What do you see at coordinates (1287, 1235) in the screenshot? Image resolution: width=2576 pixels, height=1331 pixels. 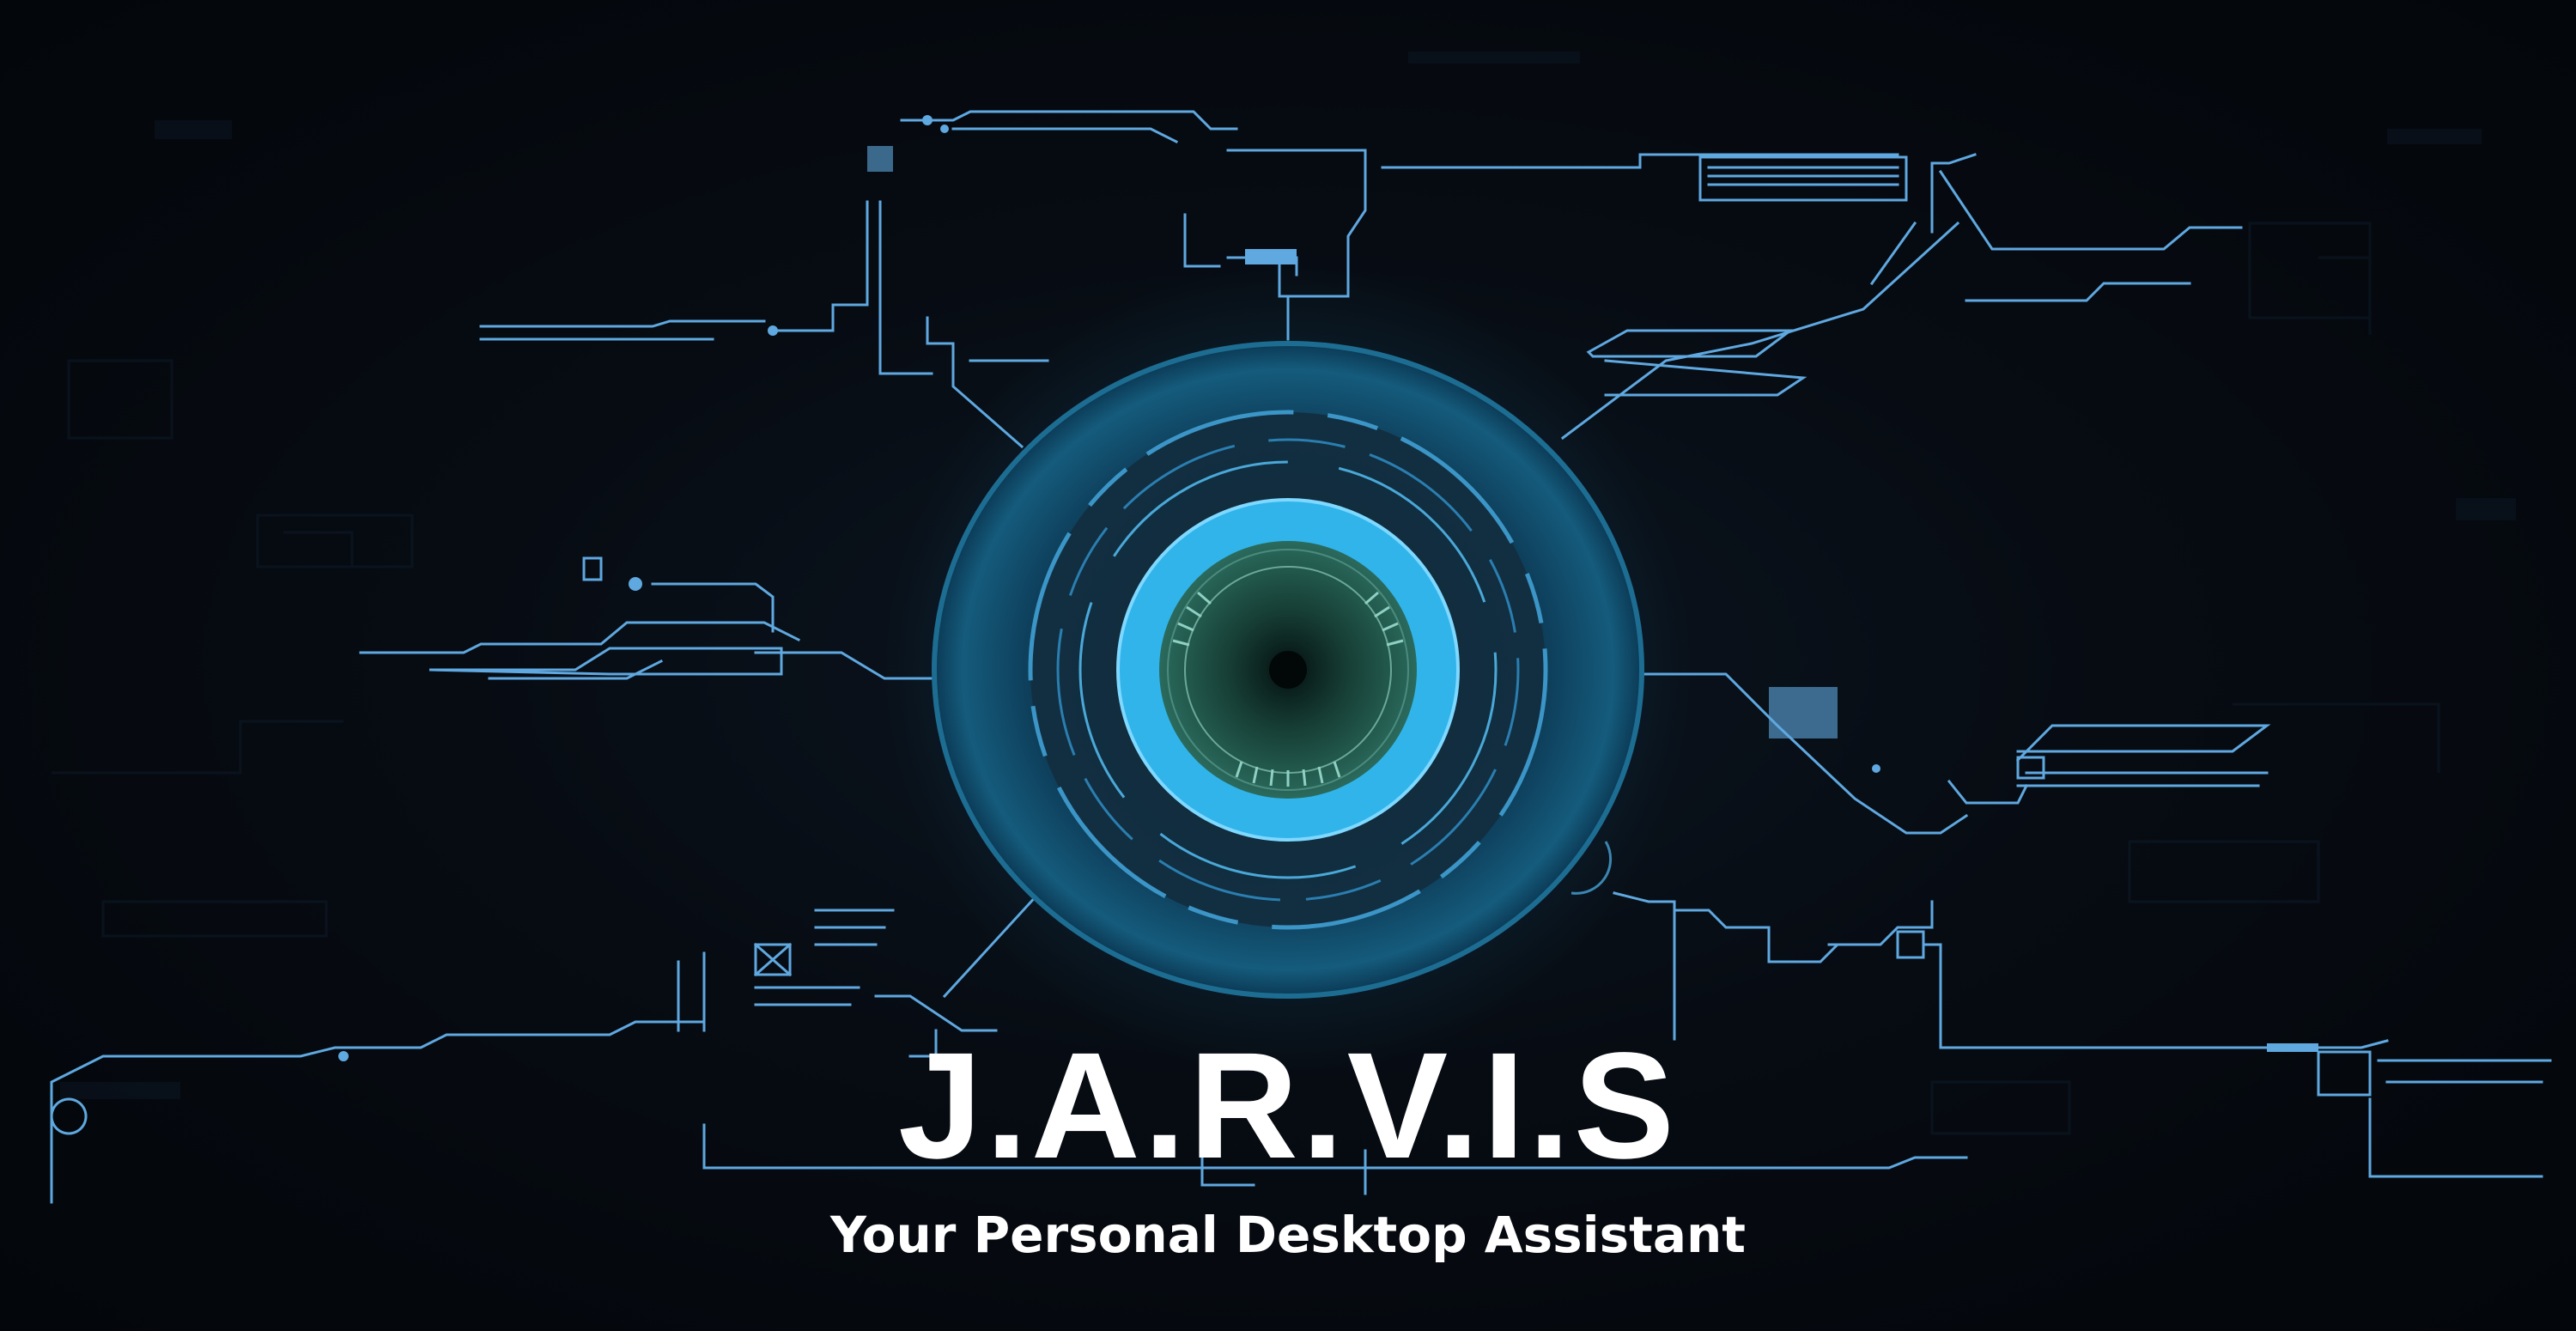 I see `app-subtitle: Your Personal Desktop Assistant` at bounding box center [1287, 1235].